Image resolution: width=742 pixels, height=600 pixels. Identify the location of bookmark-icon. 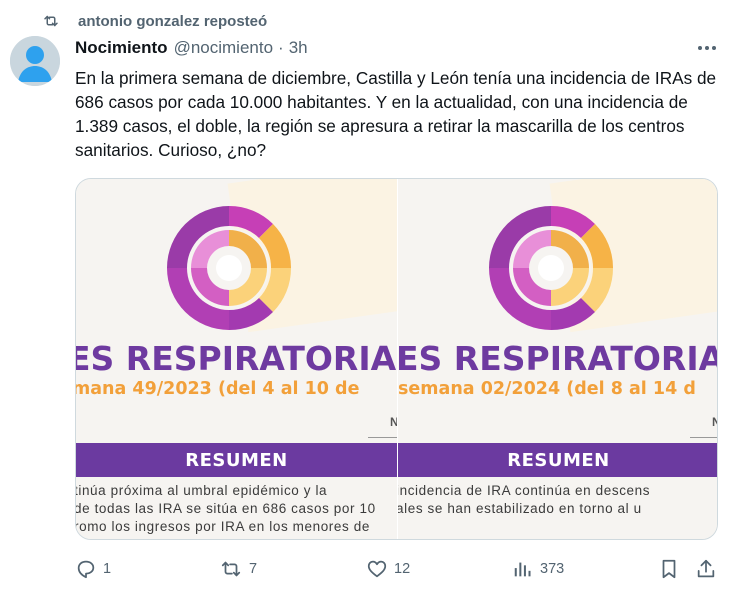
(669, 569).